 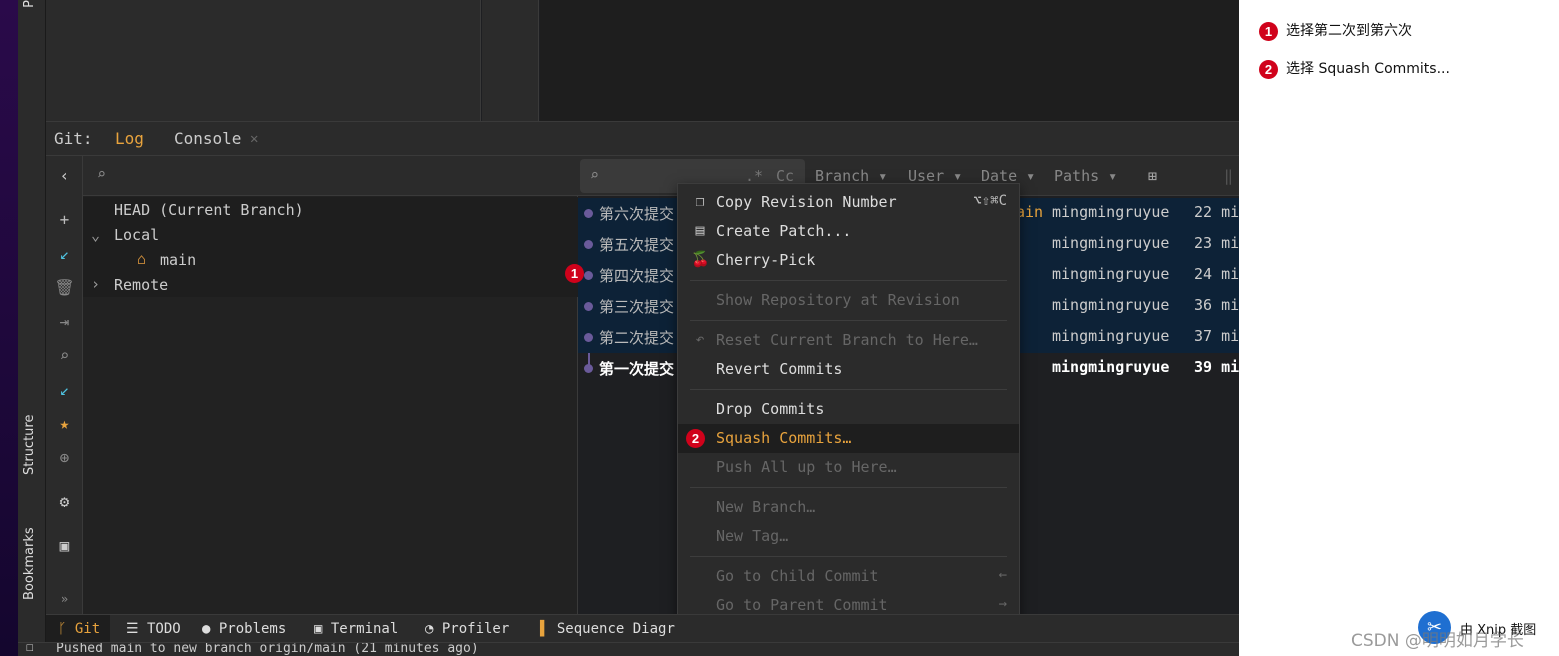 What do you see at coordinates (615, 629) in the screenshot?
I see `tab-label: Sequence Diagr` at bounding box center [615, 629].